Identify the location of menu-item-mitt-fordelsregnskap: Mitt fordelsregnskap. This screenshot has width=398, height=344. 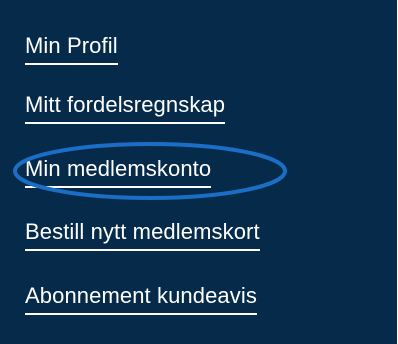
(125, 108).